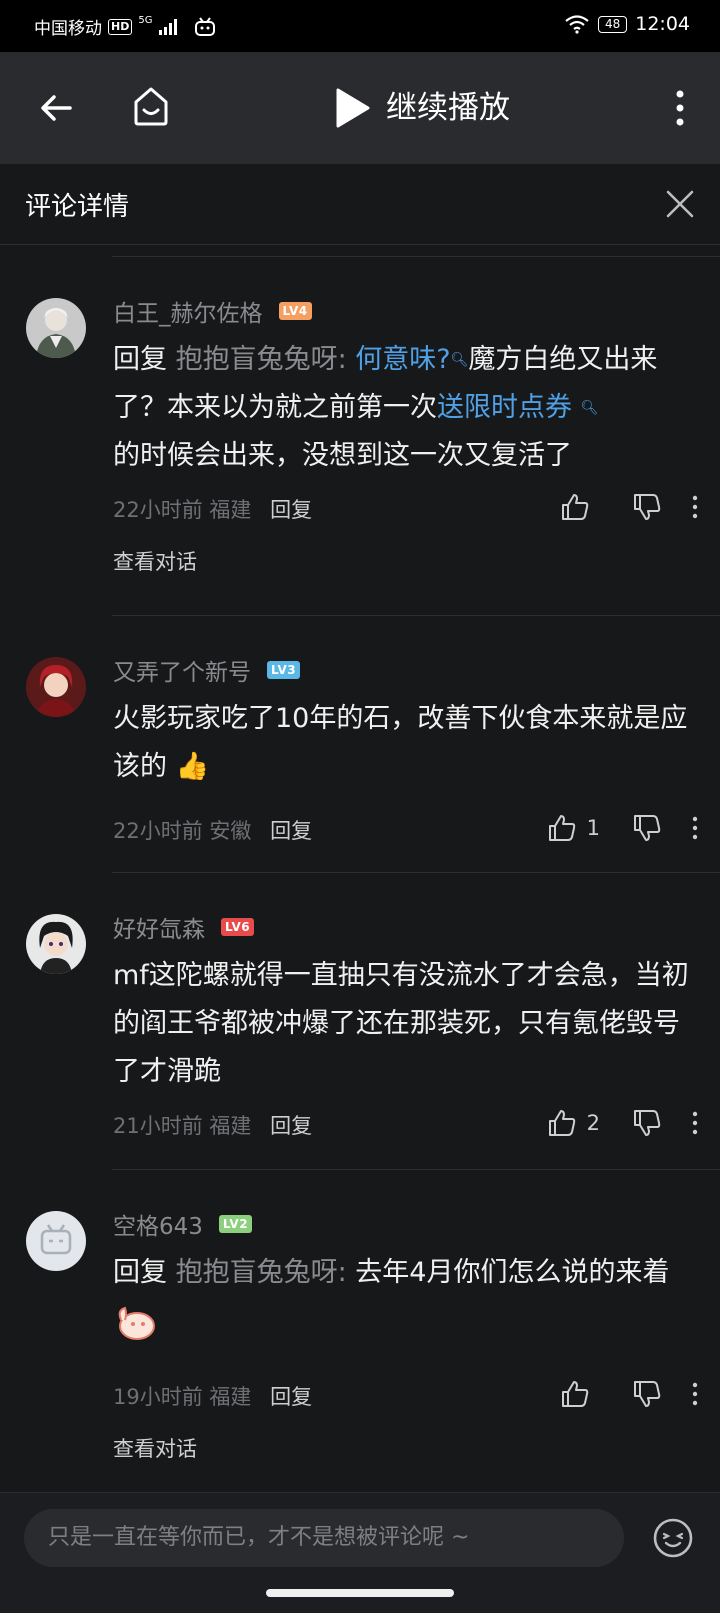  What do you see at coordinates (77, 207) in the screenshot?
I see `page-title: 评论详情` at bounding box center [77, 207].